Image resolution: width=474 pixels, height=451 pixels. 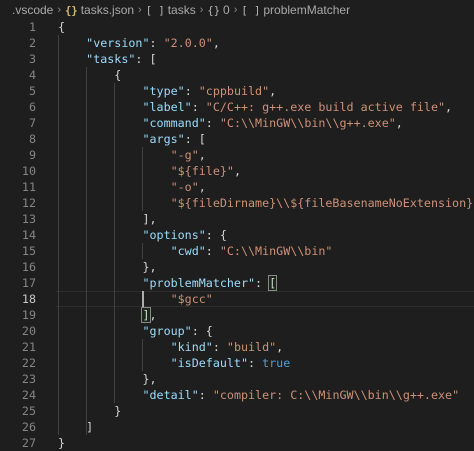 What do you see at coordinates (28, 219) in the screenshot?
I see `line-number: 13` at bounding box center [28, 219].